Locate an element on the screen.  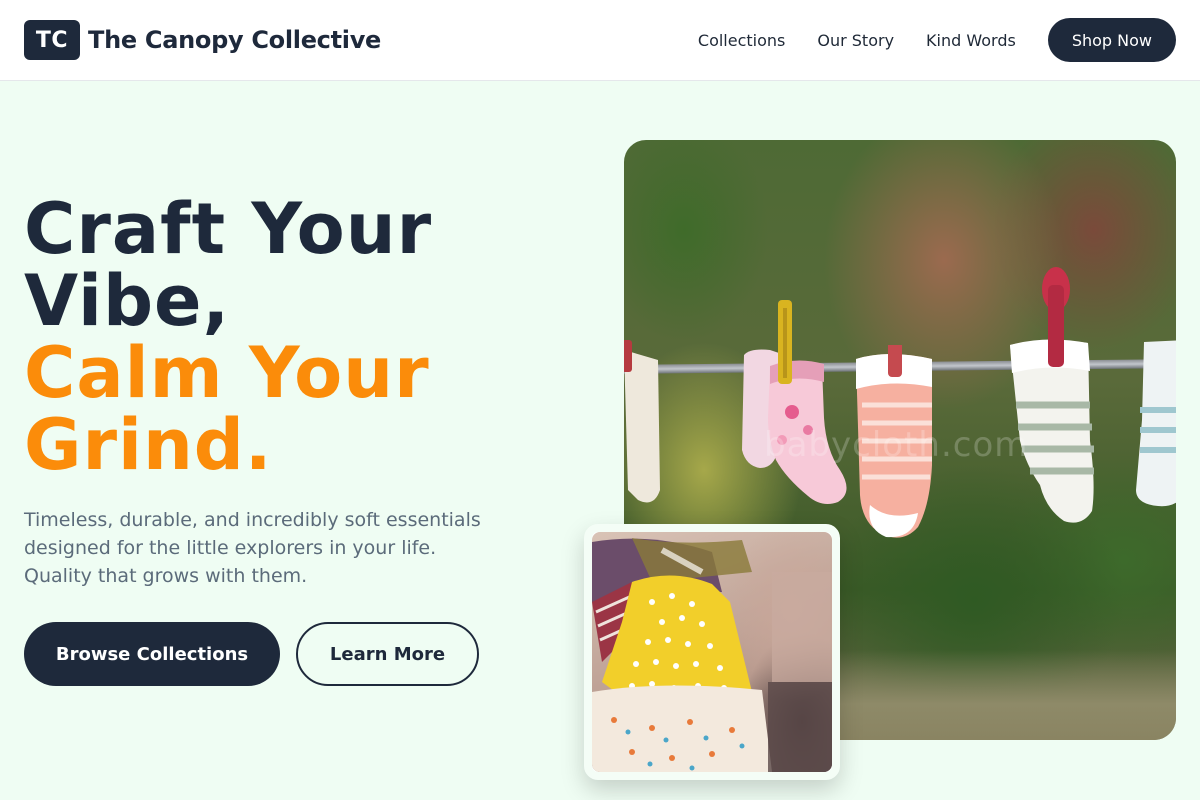
logo-badge: TC is located at coordinates (52, 40).